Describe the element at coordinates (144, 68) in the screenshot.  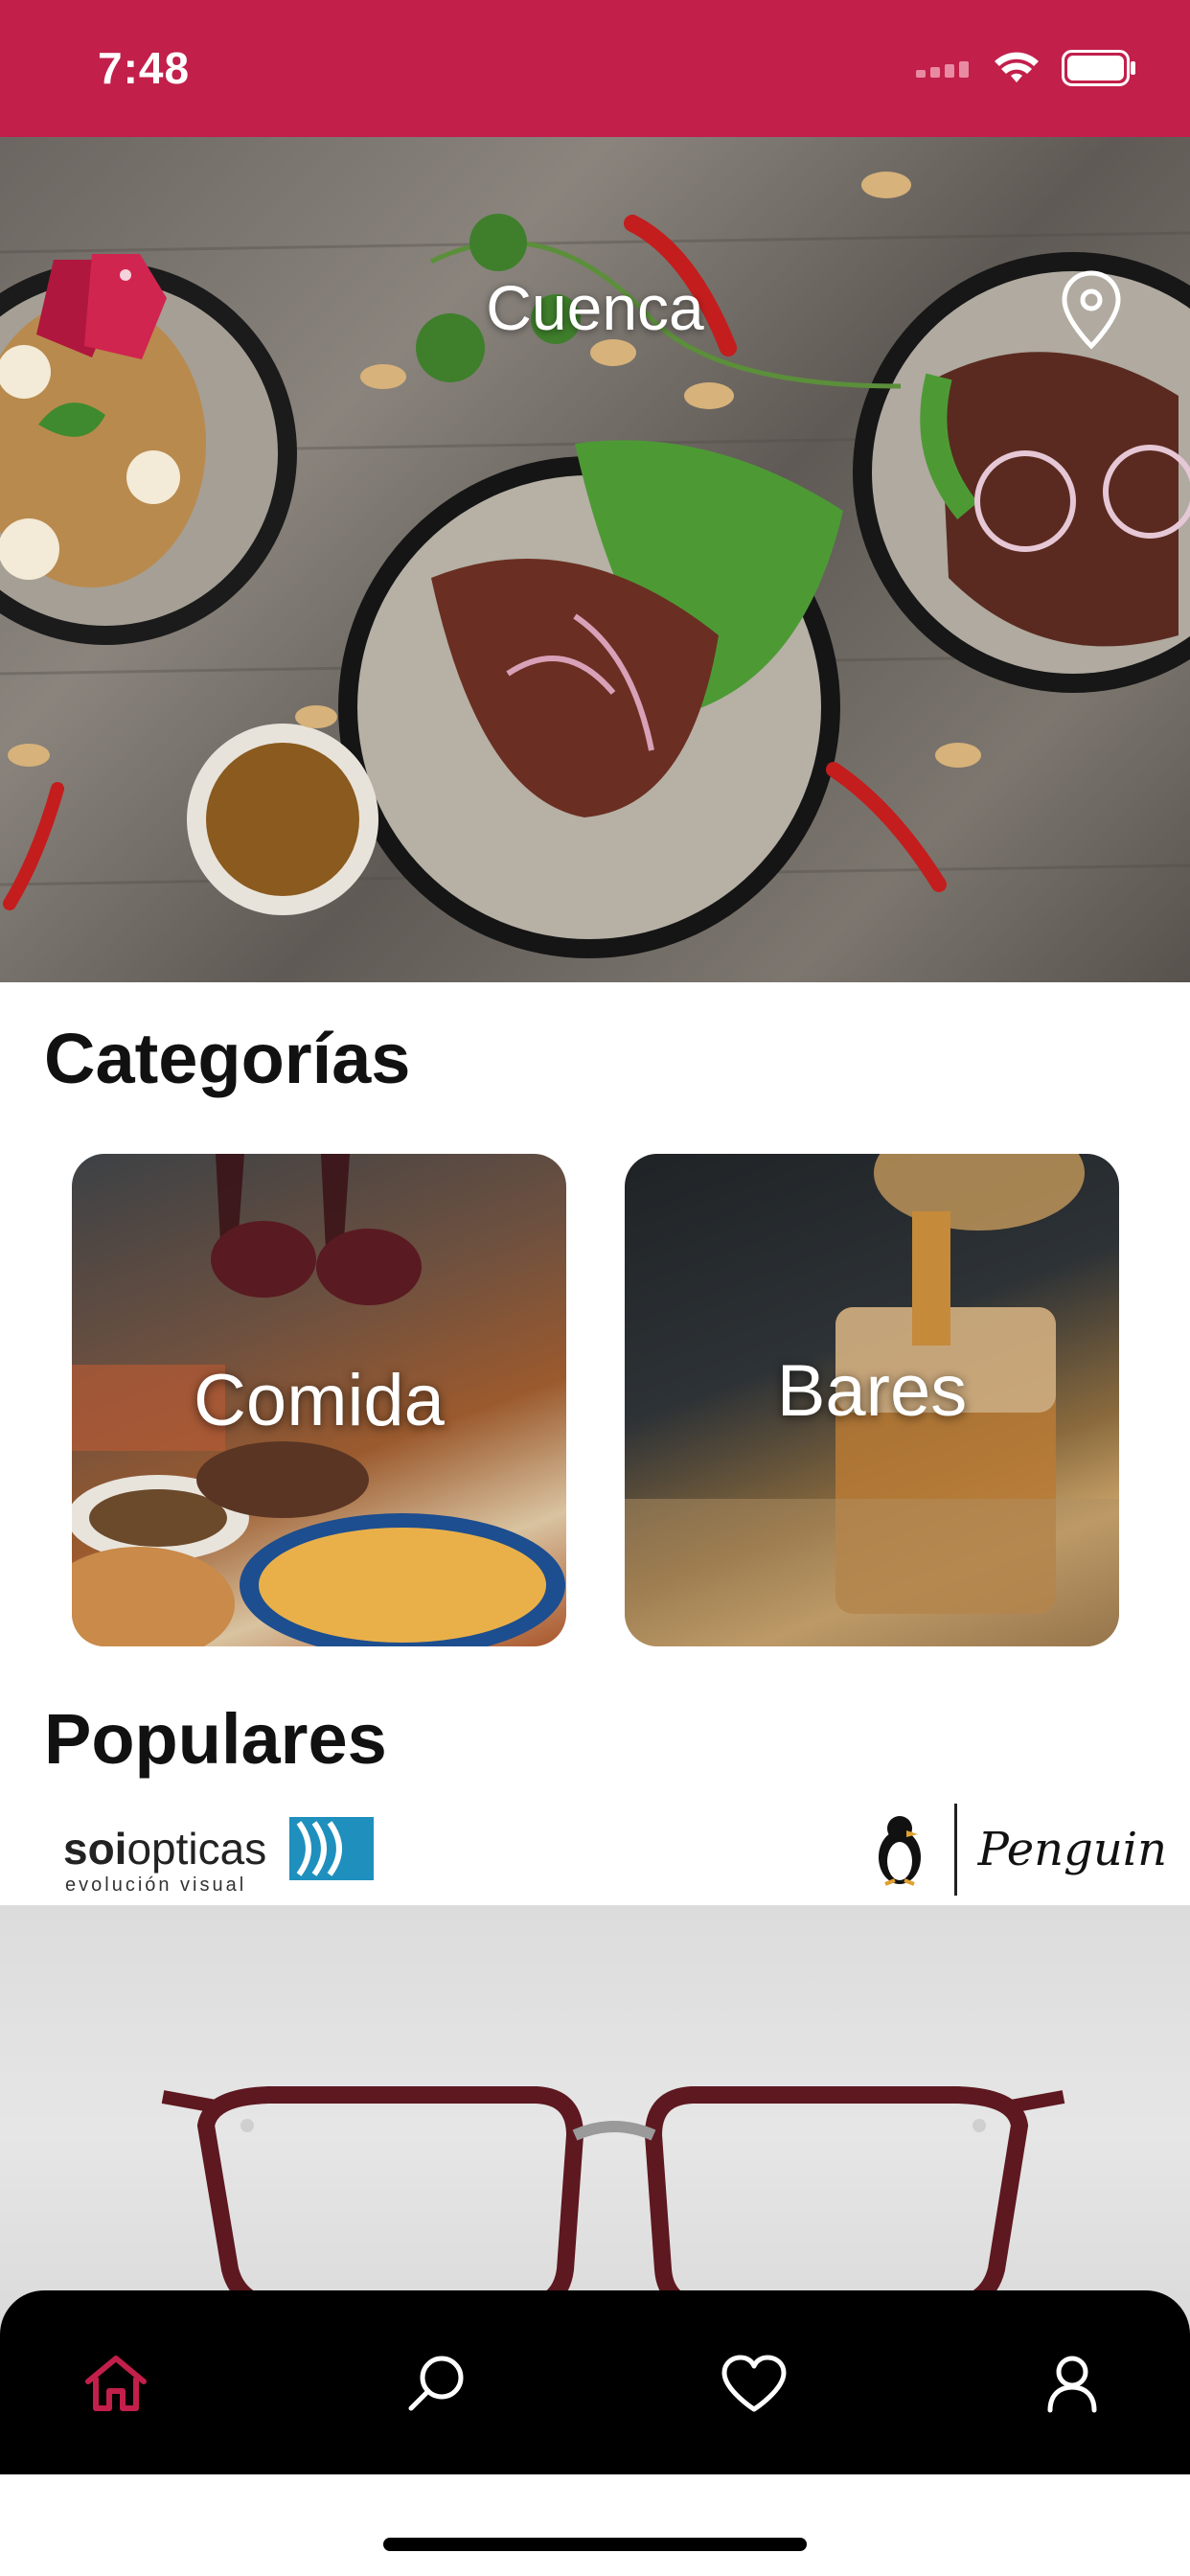
I see `status-time: 7:48` at that location.